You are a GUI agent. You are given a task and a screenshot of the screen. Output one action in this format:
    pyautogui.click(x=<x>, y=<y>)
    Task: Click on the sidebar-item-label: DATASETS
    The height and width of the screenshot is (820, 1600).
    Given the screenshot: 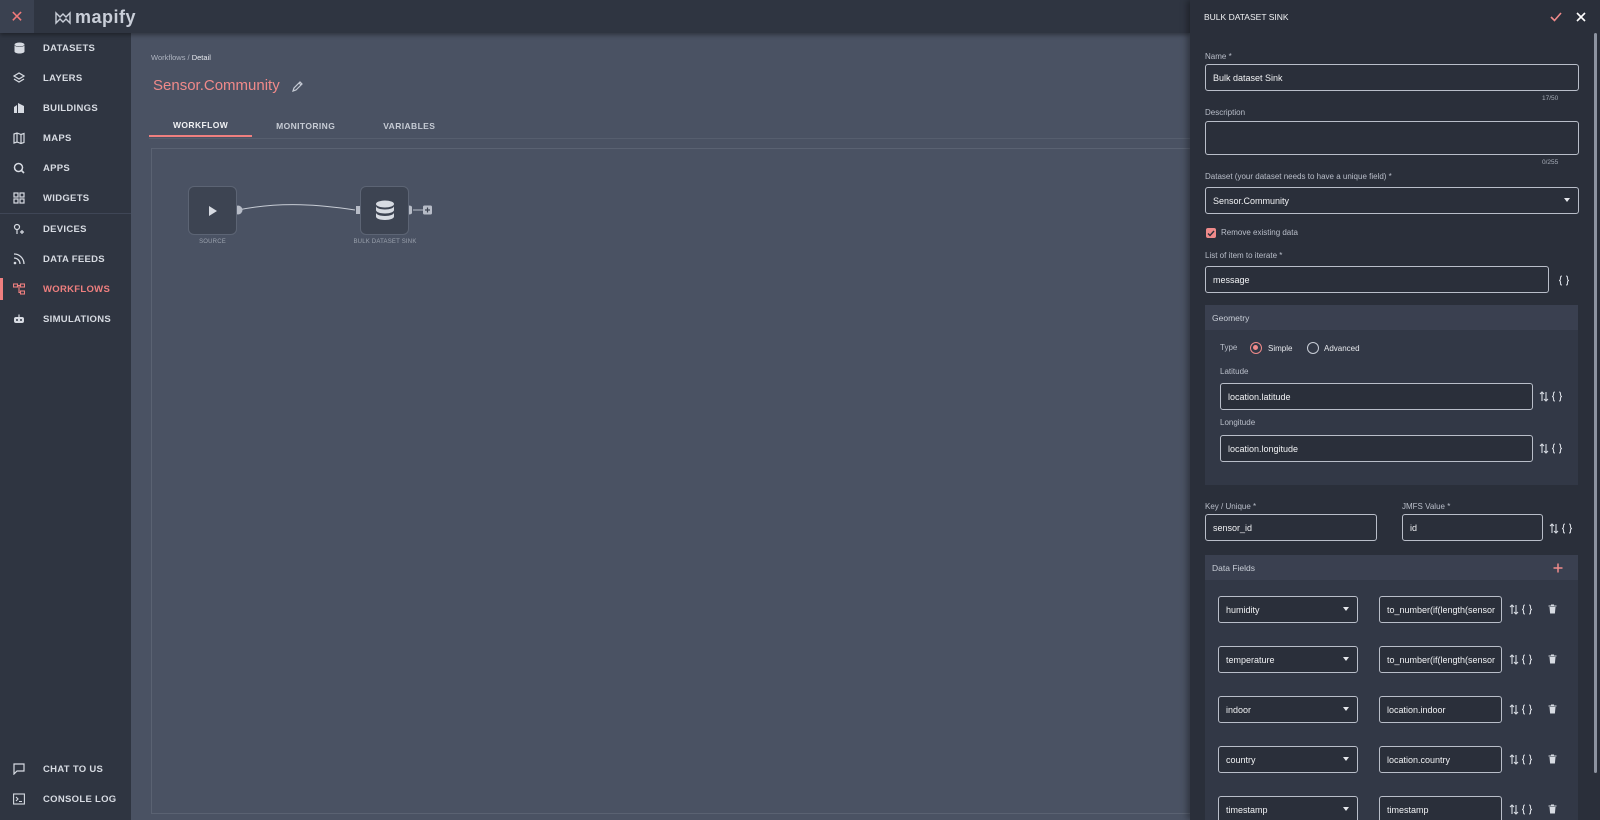 What is the action you would take?
    pyautogui.click(x=69, y=48)
    